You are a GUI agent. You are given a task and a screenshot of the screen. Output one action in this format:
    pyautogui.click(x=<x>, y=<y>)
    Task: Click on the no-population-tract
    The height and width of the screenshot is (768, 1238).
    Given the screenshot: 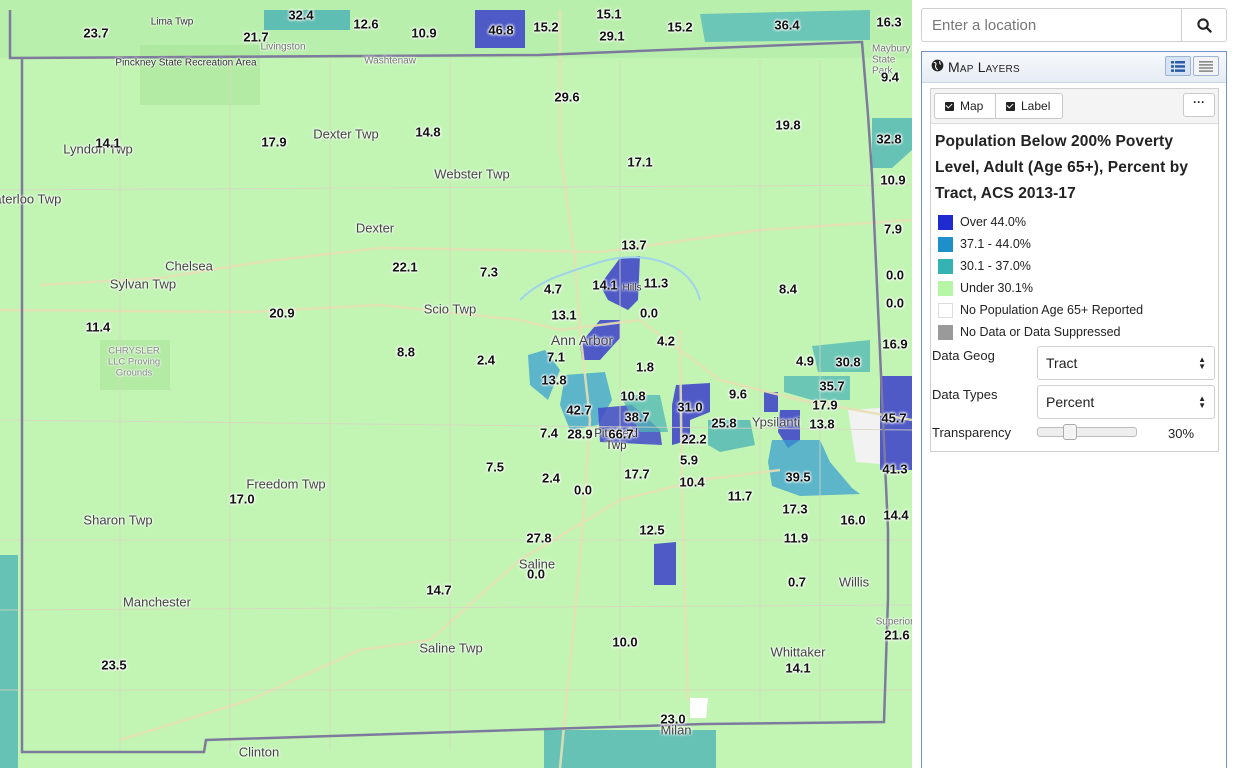 What is the action you would take?
    pyautogui.click(x=864, y=436)
    